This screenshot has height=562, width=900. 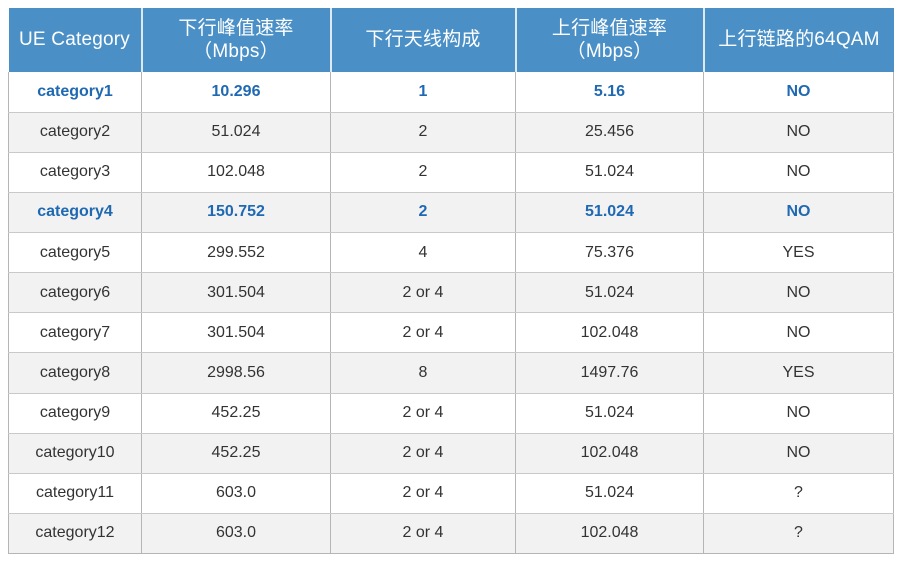 I want to click on column-header-line: UE Category, so click(x=74, y=40).